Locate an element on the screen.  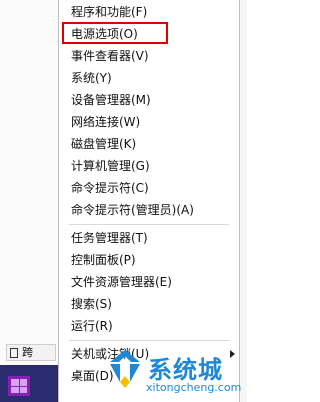
windows-logo is located at coordinates (19, 386).